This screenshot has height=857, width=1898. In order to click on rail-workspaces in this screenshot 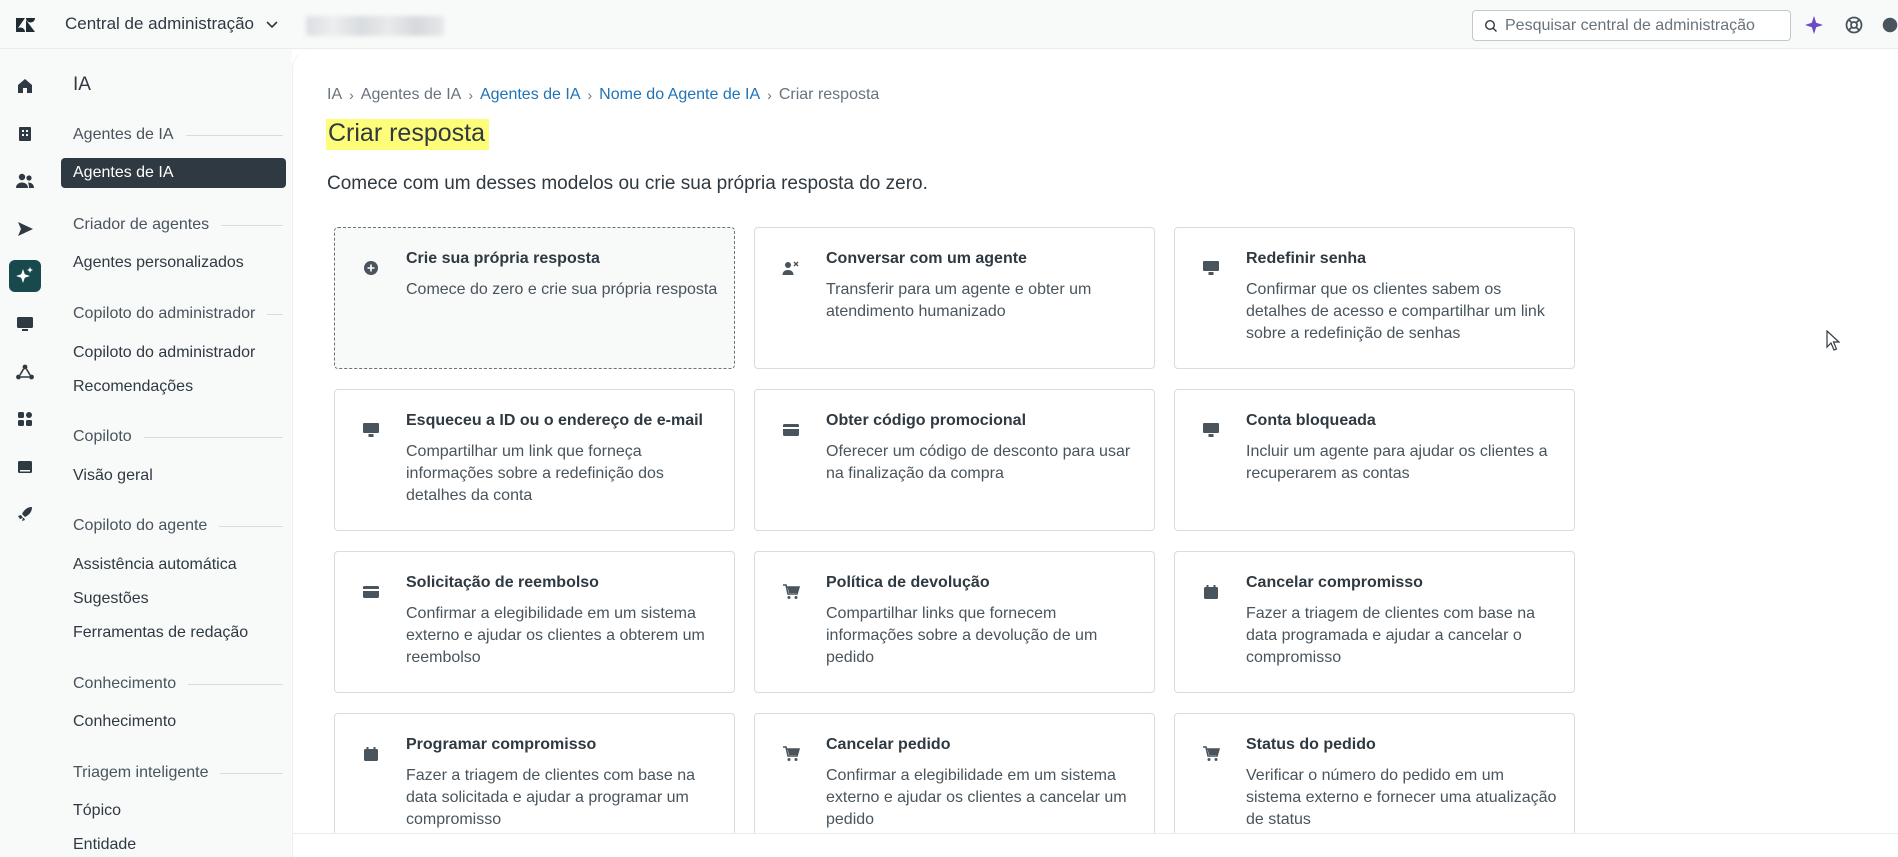, I will do `click(25, 324)`.